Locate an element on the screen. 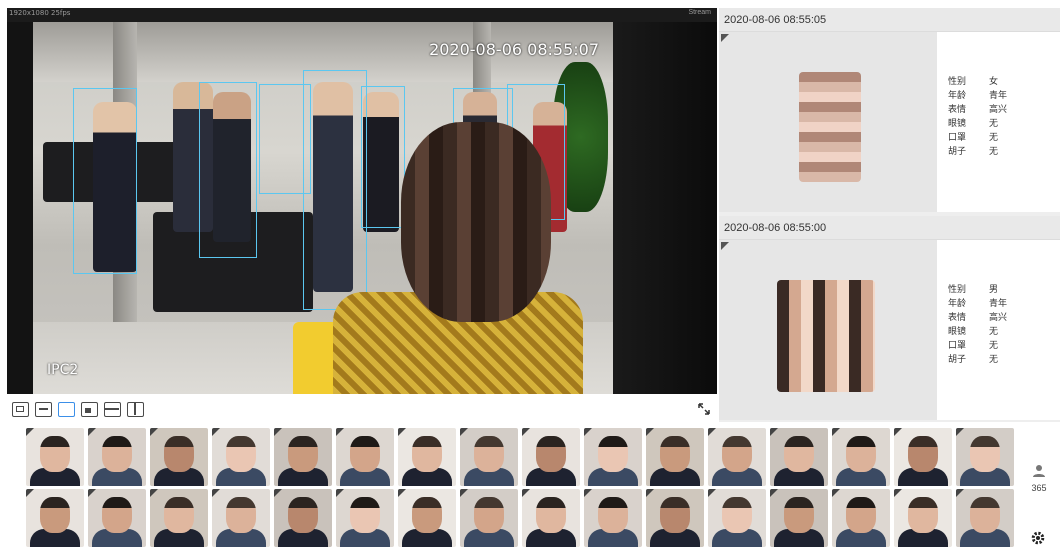 The image size is (1060, 550). layout-1-button is located at coordinates (20, 409).